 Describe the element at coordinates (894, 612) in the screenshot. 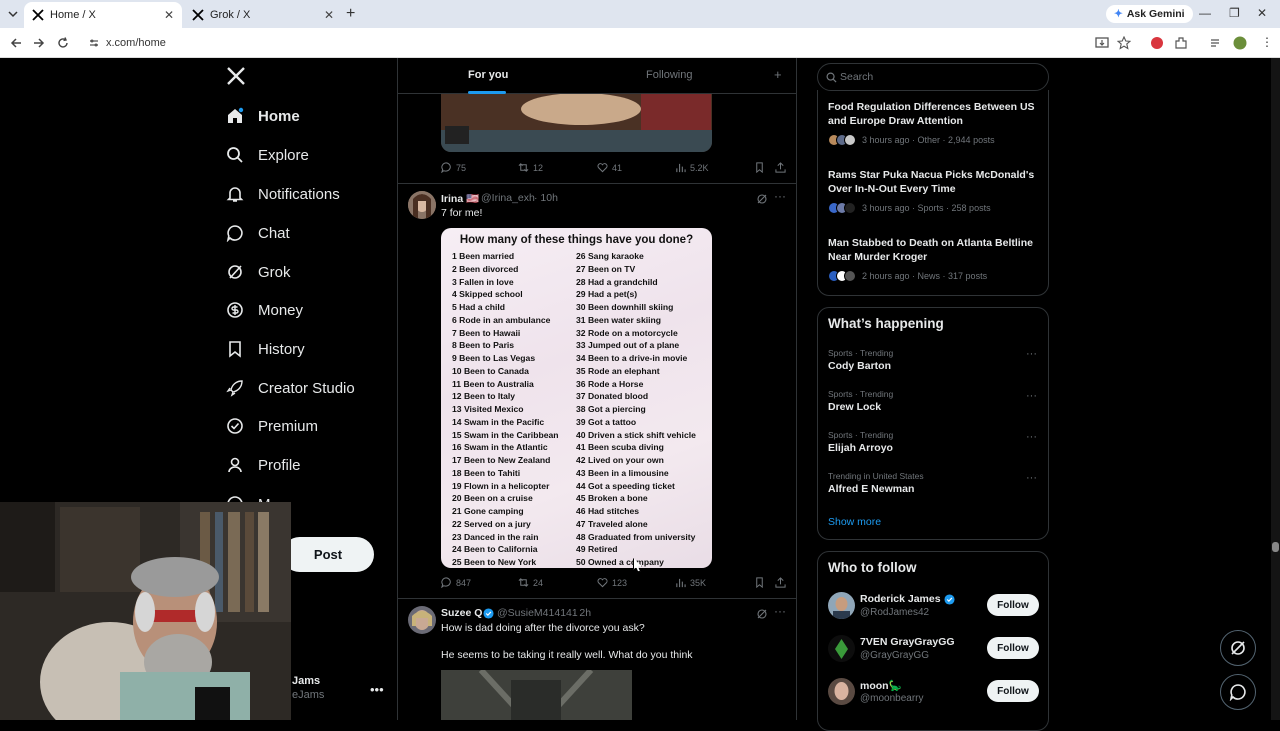

I see `follow-suggestion-handle: @RodJames42` at that location.